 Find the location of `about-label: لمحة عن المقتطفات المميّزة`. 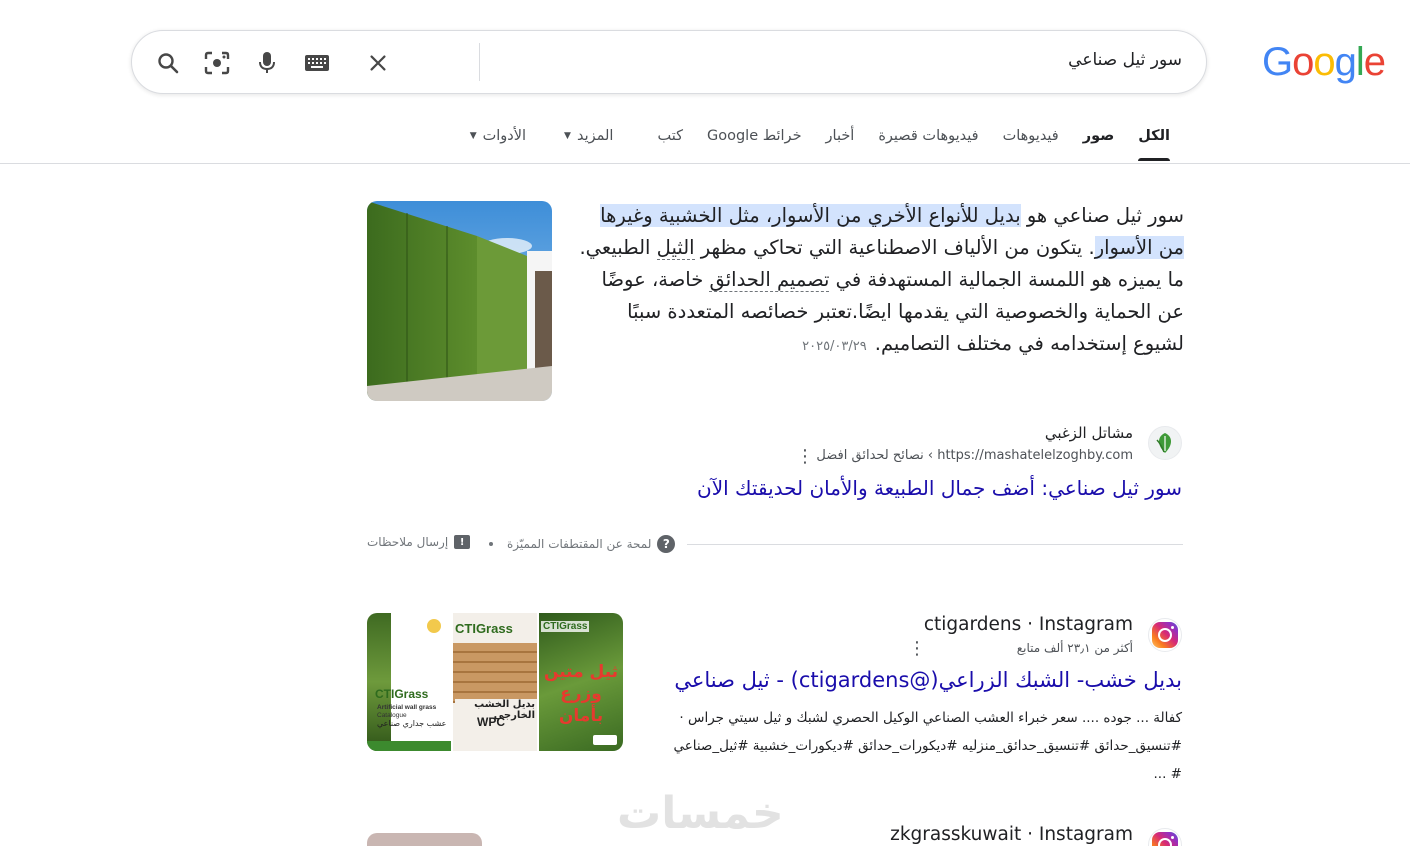

about-label: لمحة عن المقتطفات المميّزة is located at coordinates (579, 544).